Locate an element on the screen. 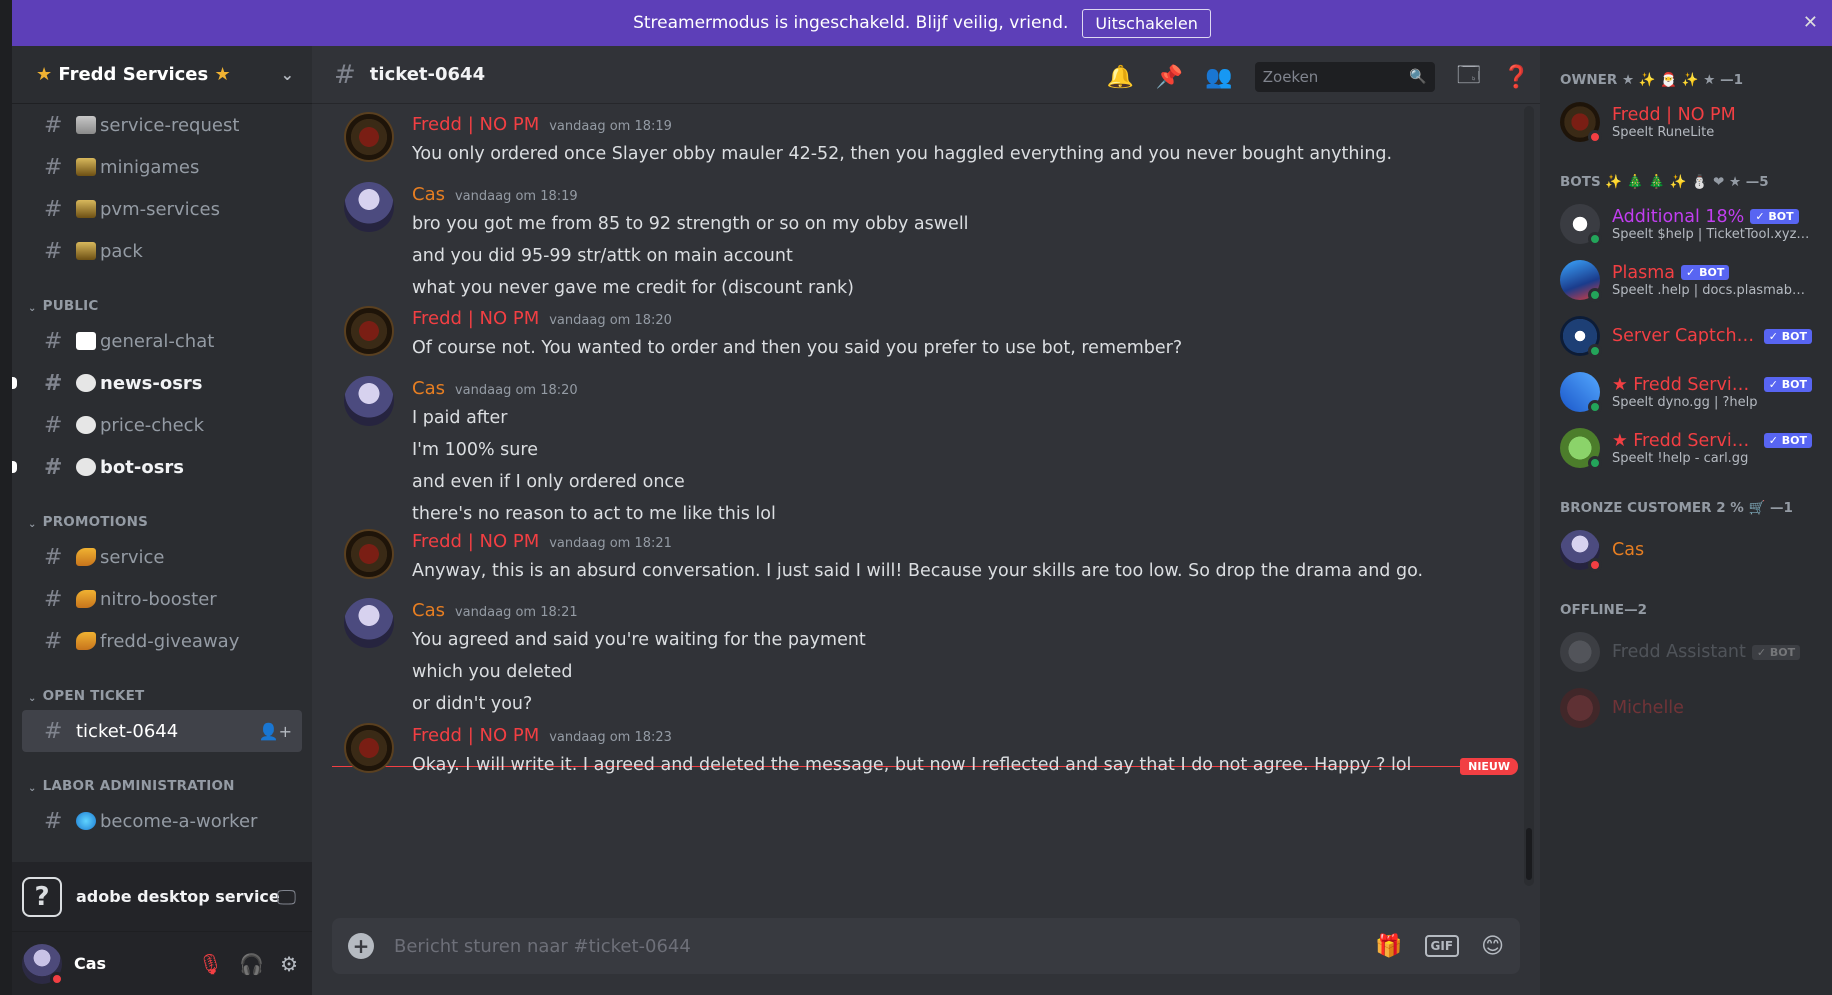 The width and height of the screenshot is (1832, 995). star-icon: ★ is located at coordinates (44, 74).